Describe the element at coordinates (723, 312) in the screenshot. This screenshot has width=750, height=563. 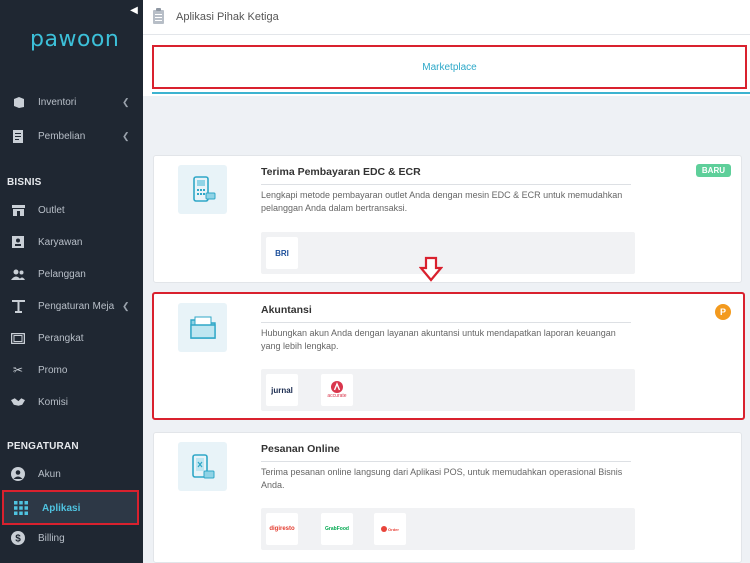
I see `premium-badge-icon: P` at that location.